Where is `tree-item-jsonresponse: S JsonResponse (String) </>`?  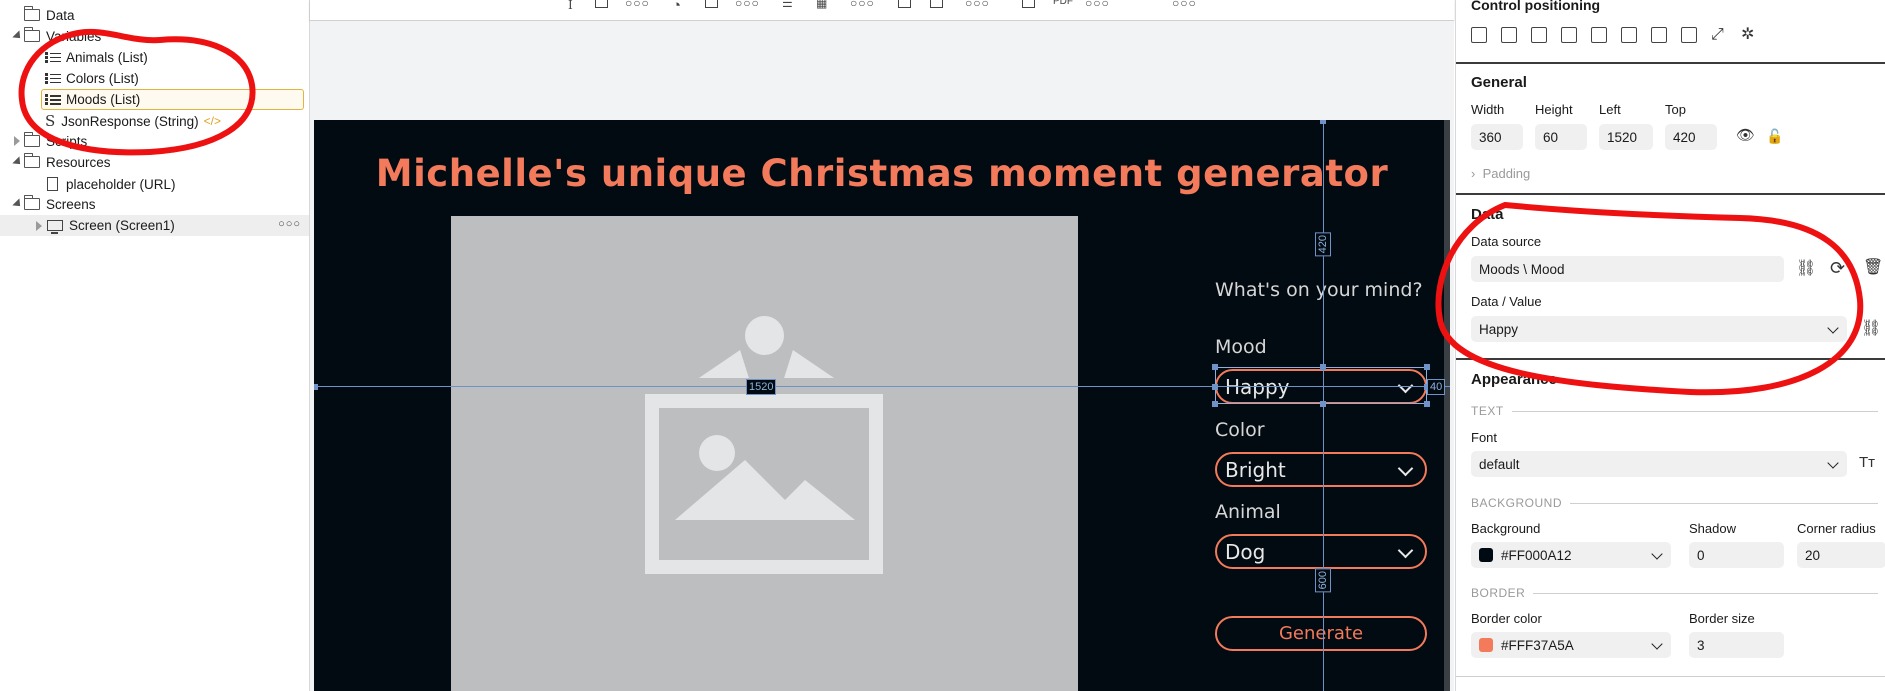
tree-item-jsonresponse: S JsonResponse (String) </> is located at coordinates (133, 121).